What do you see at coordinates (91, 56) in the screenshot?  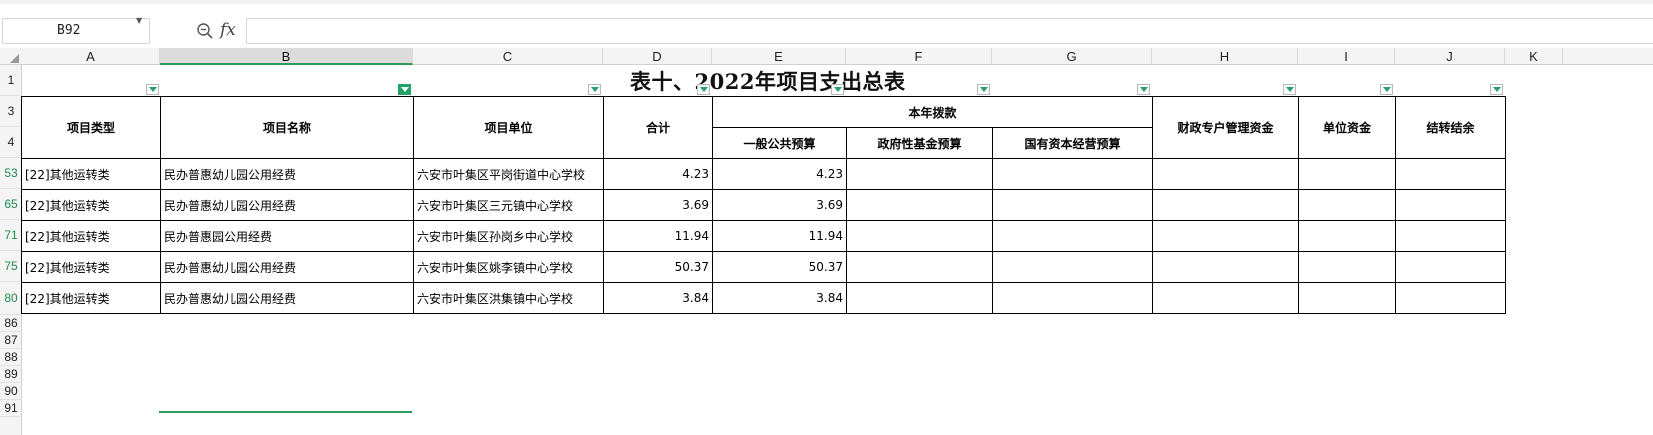 I see `column-header-a: A` at bounding box center [91, 56].